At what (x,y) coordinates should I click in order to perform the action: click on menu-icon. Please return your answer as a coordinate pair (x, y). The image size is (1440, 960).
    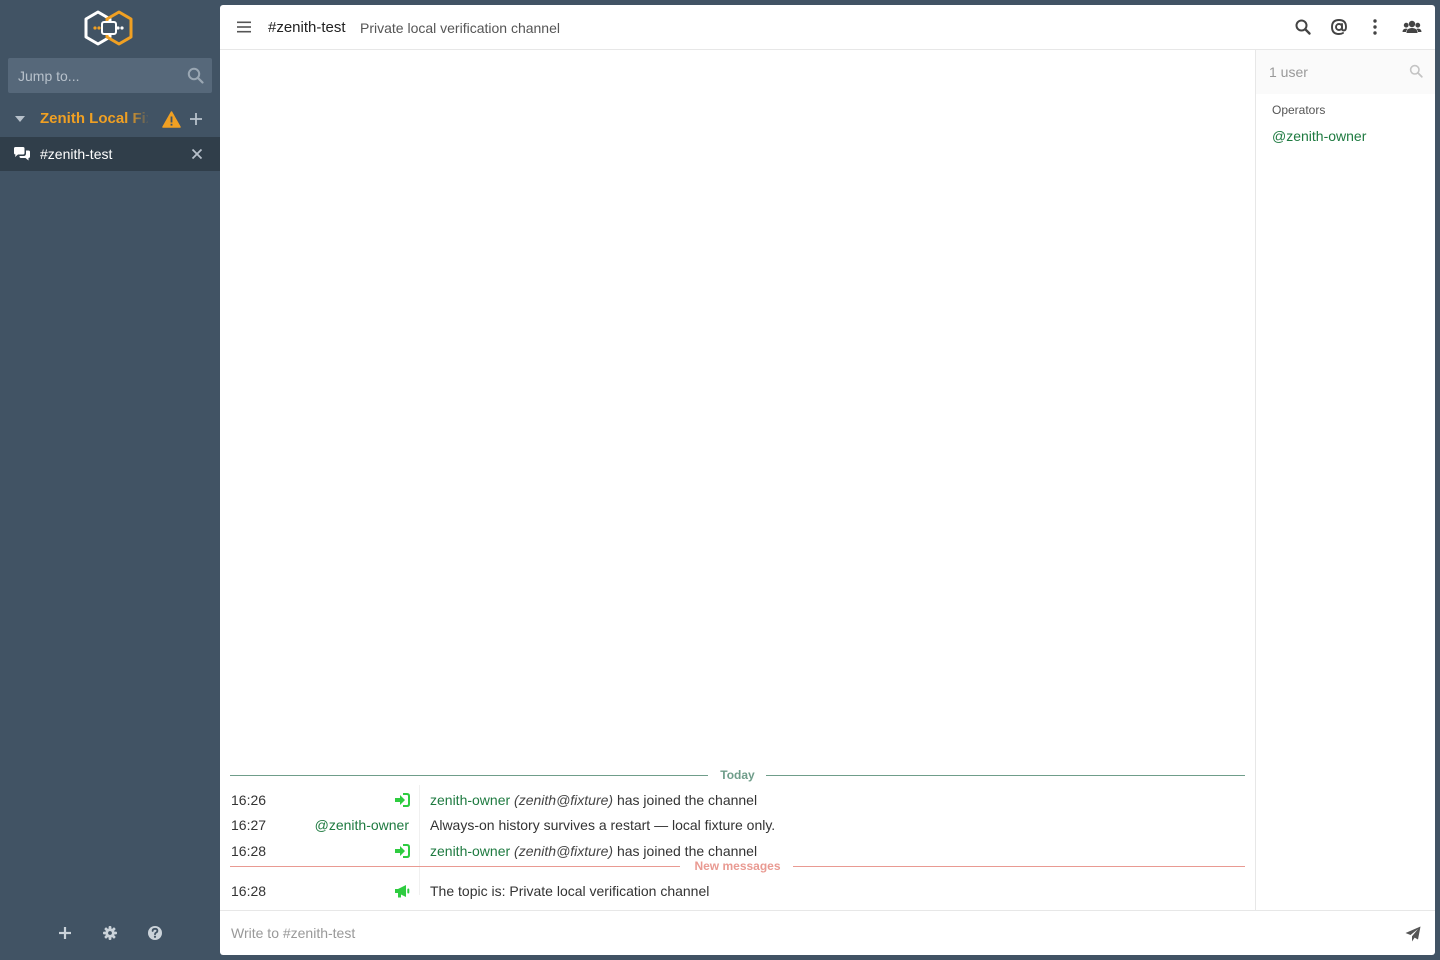
    Looking at the image, I should click on (244, 27).